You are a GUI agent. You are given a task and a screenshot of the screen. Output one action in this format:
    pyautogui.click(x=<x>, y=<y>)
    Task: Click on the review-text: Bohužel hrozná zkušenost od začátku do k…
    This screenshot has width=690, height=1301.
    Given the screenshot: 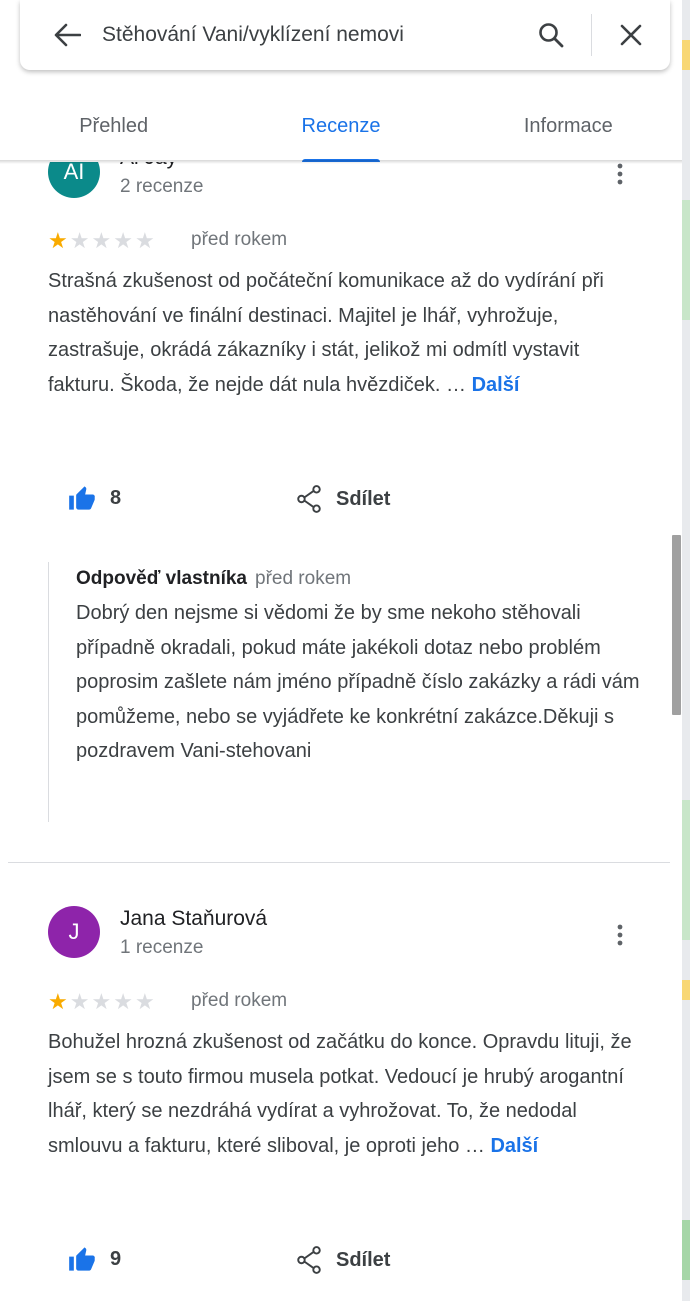 What is the action you would take?
    pyautogui.click(x=340, y=1094)
    